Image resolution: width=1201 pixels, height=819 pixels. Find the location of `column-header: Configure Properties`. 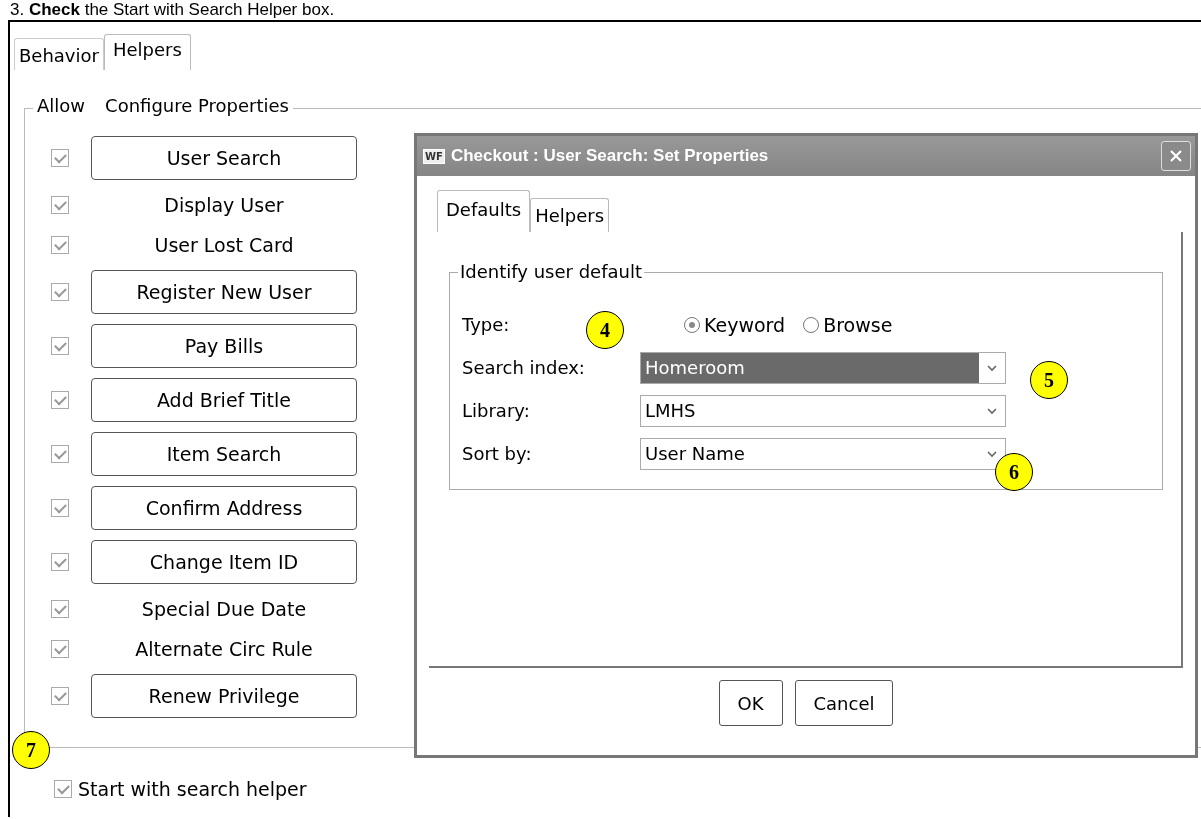

column-header: Configure Properties is located at coordinates (197, 105).